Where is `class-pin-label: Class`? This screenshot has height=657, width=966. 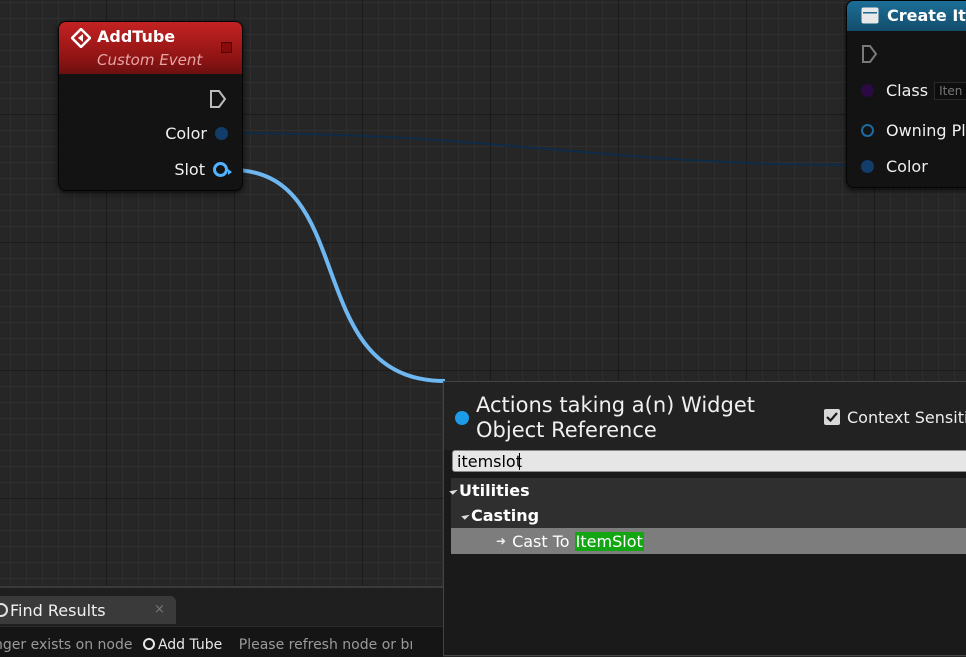 class-pin-label: Class is located at coordinates (907, 90).